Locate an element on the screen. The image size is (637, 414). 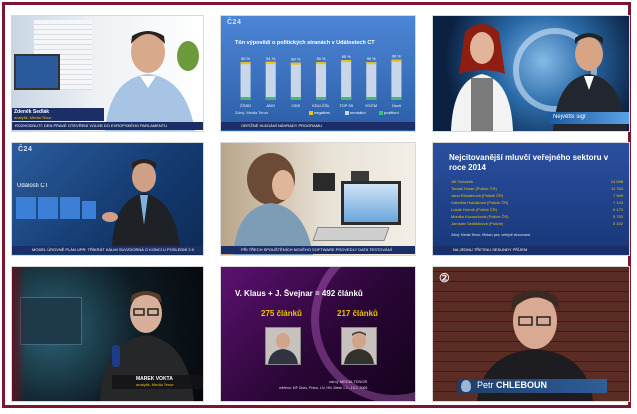
chart-source: Zdroj: Media Tenor is located at coordinates (252, 112).